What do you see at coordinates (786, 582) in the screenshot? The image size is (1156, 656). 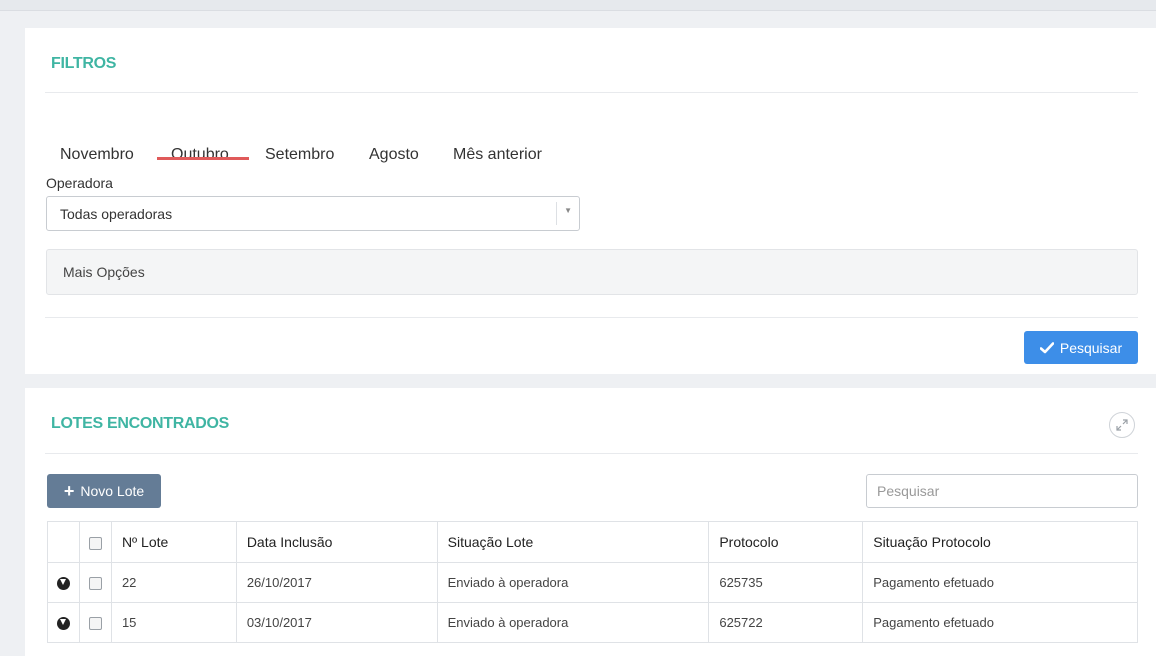 I see `cell-protocolo: 625735` at bounding box center [786, 582].